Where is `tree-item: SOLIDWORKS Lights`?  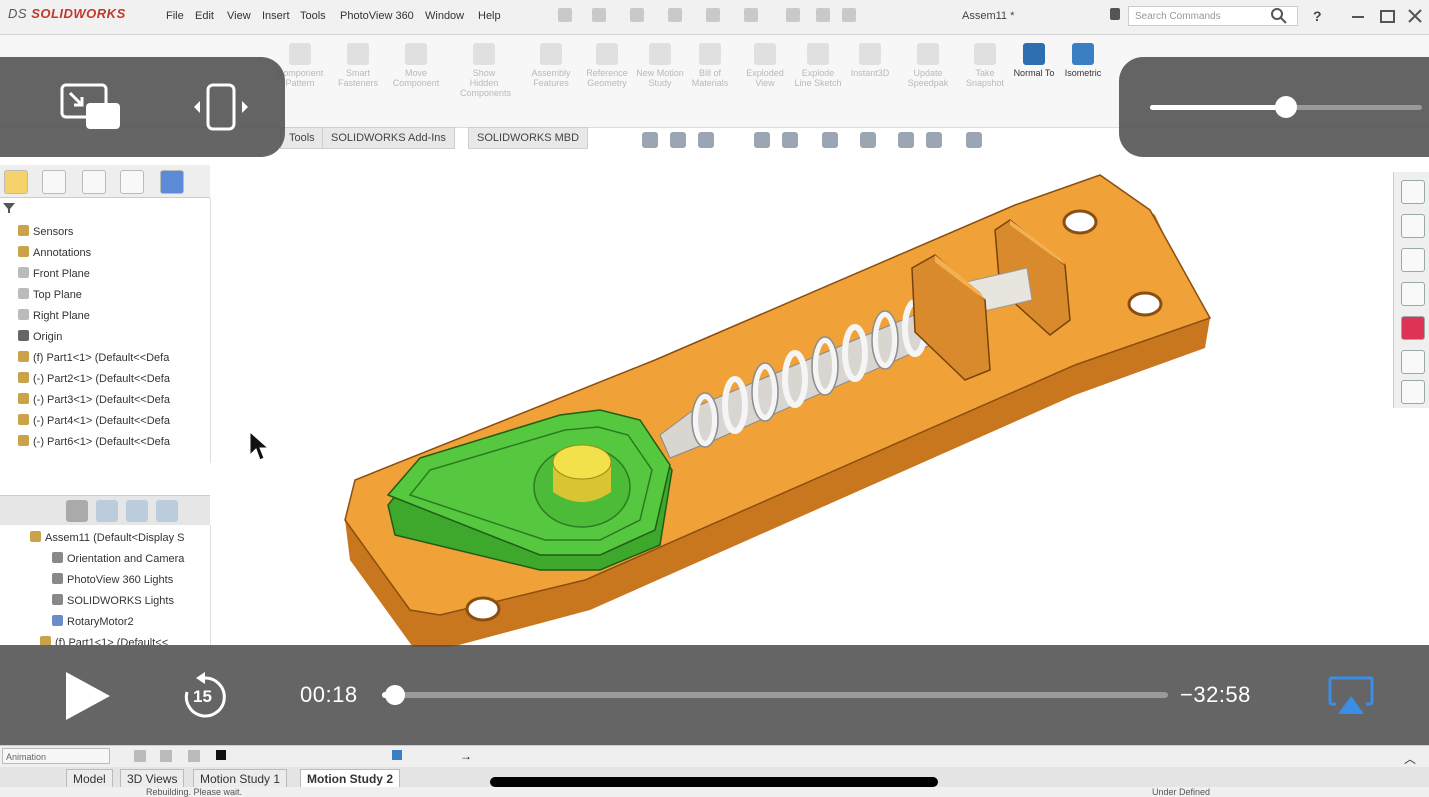
tree-item: SOLIDWORKS Lights is located at coordinates (113, 600).